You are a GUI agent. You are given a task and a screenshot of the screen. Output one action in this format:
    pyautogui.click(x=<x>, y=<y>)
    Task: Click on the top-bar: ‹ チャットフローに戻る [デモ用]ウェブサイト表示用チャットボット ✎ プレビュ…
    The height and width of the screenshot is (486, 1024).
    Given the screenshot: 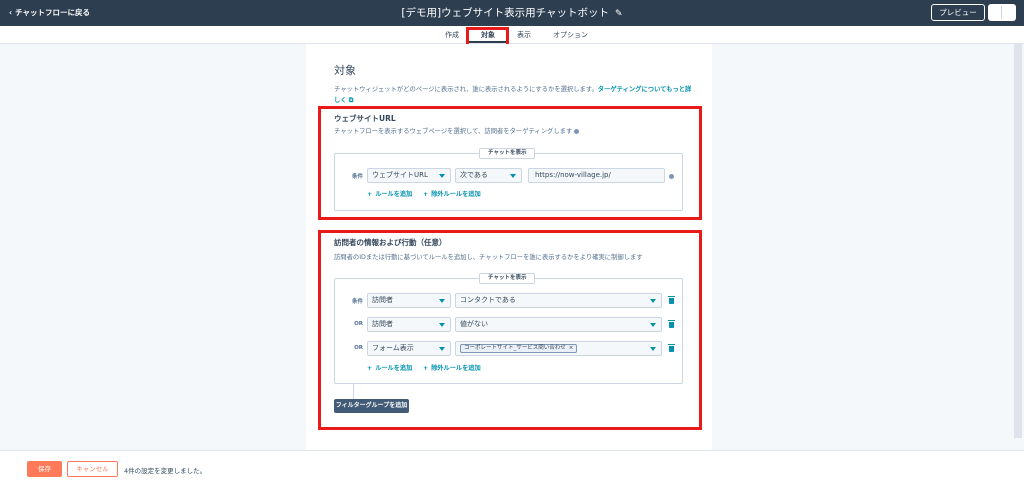 What is the action you would take?
    pyautogui.click(x=512, y=13)
    